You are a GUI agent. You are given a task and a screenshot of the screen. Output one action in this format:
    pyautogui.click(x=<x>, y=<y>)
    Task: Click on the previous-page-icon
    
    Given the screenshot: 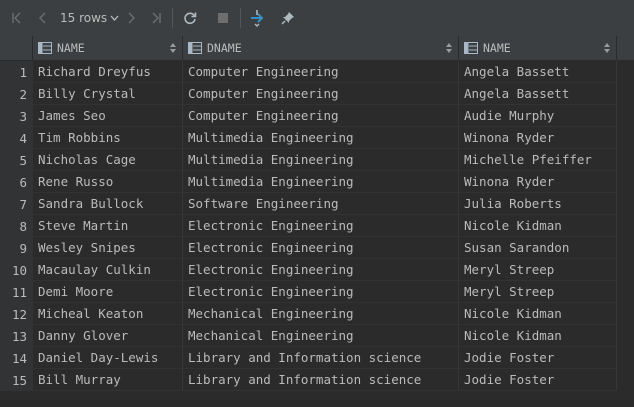 What is the action you would take?
    pyautogui.click(x=43, y=18)
    